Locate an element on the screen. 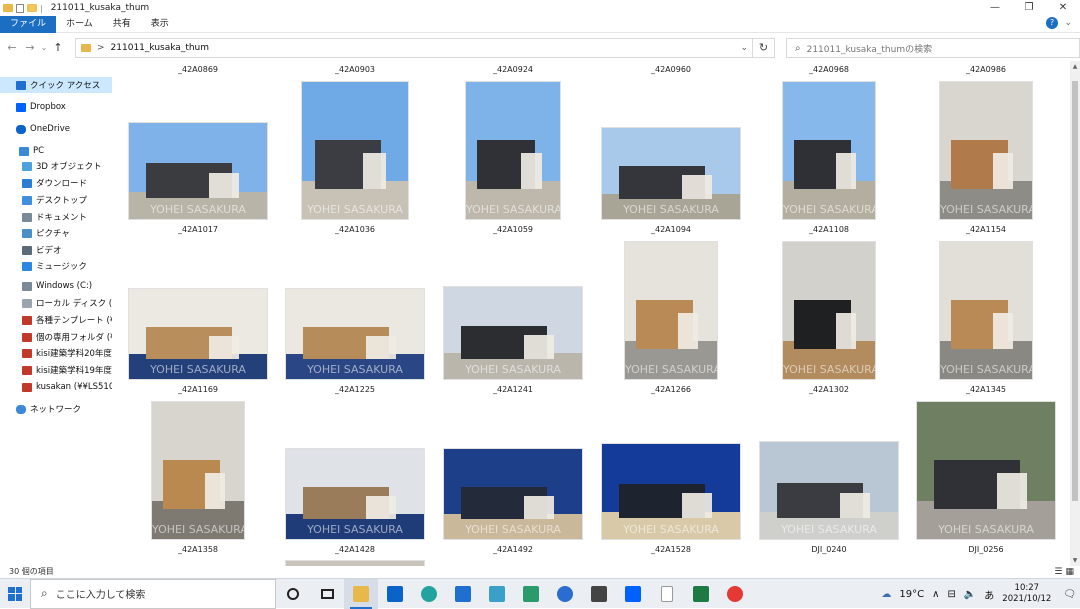 This screenshot has height=609, width=1080. search-box: ⌕ 211011_kusaka_thumの検索 is located at coordinates (933, 48).